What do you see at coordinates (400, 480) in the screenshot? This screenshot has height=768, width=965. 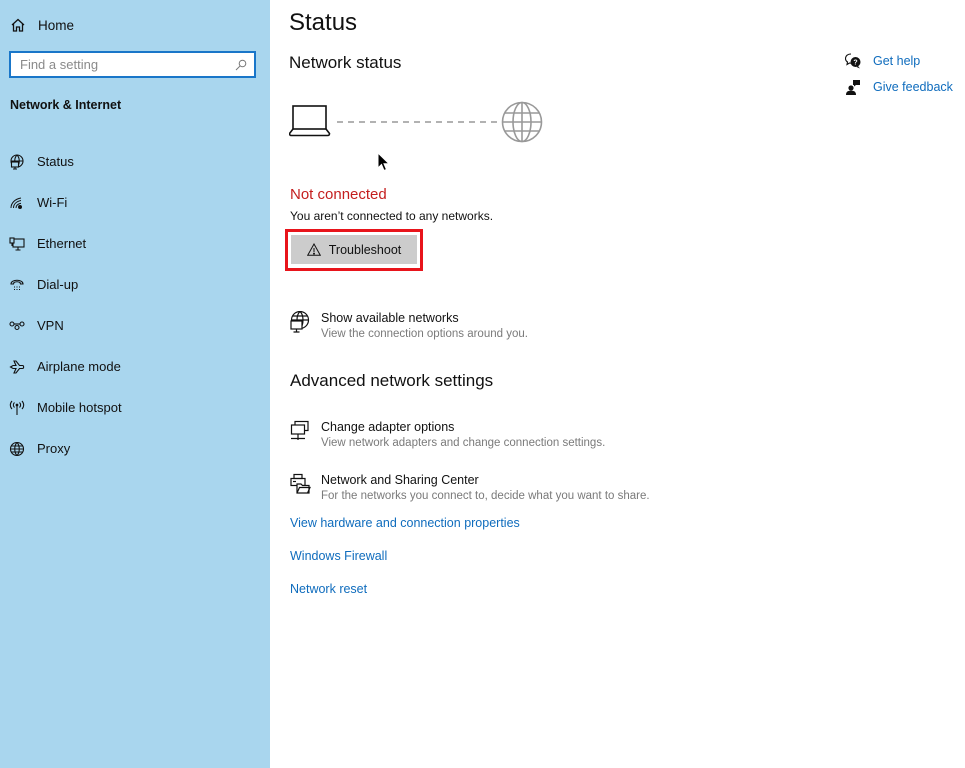 I see `sharing-center-title: Network and Sharing Center` at bounding box center [400, 480].